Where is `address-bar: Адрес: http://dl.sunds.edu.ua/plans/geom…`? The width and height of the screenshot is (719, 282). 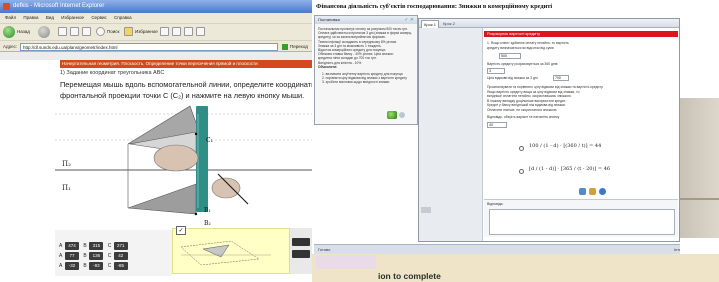 address-bar: Адрес: http://dl.sunds.edu.ua/plans/geom… is located at coordinates (156, 46).